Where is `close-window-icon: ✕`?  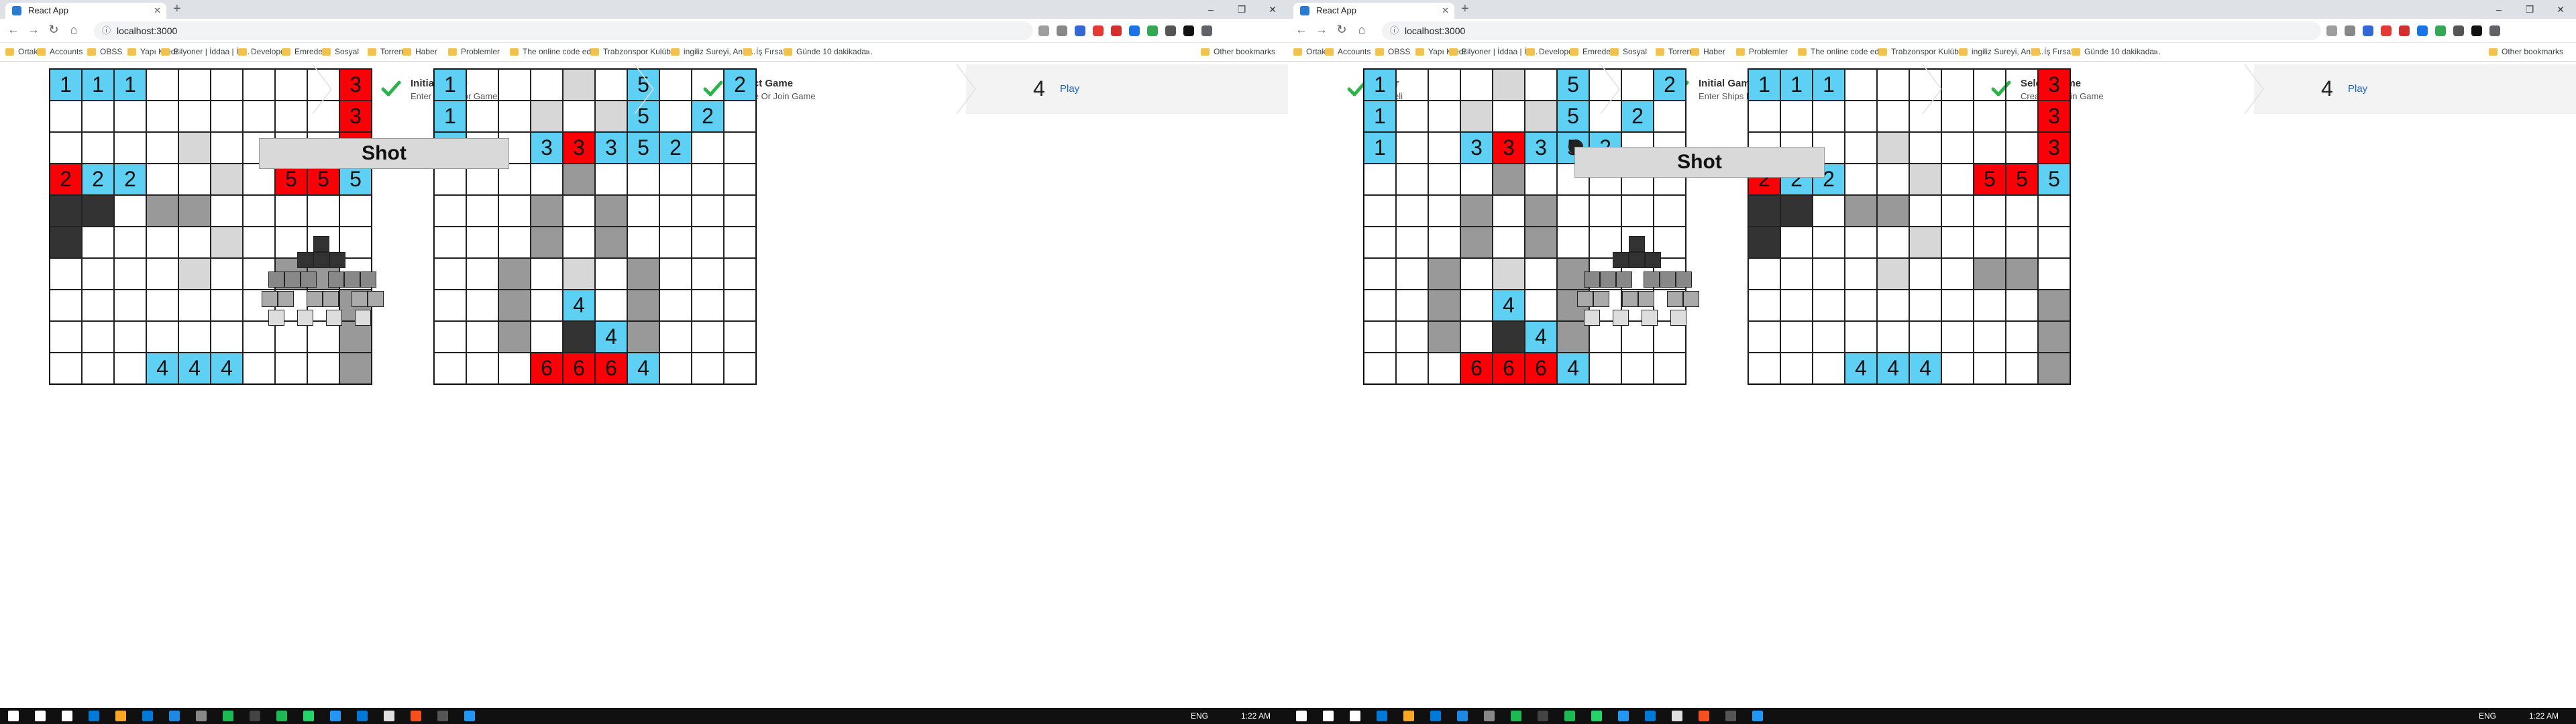 close-window-icon: ✕ is located at coordinates (2560, 9).